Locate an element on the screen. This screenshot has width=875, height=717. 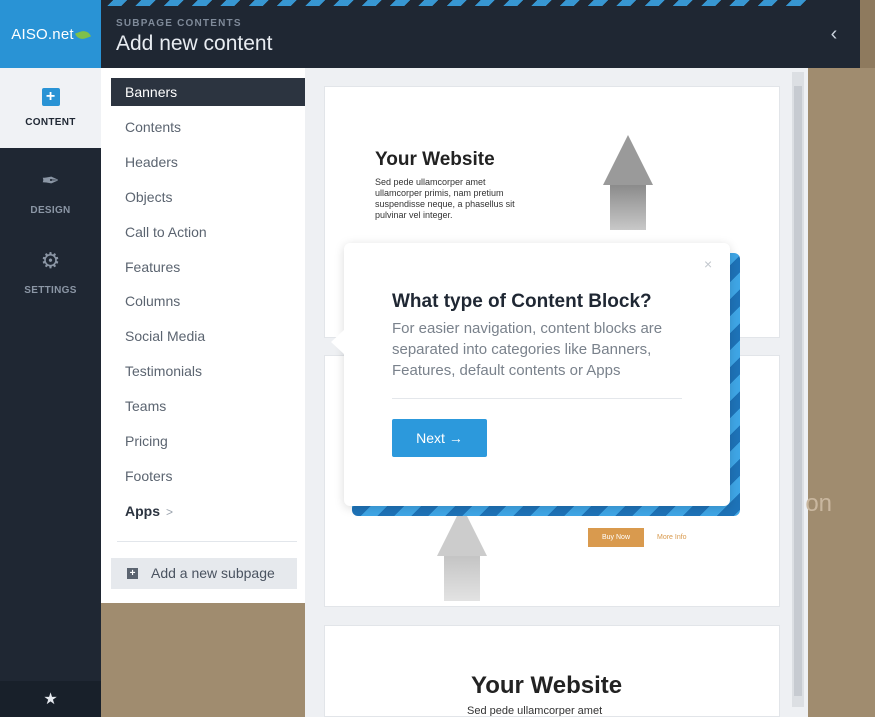
tower-image-faded is located at coordinates (462, 553).